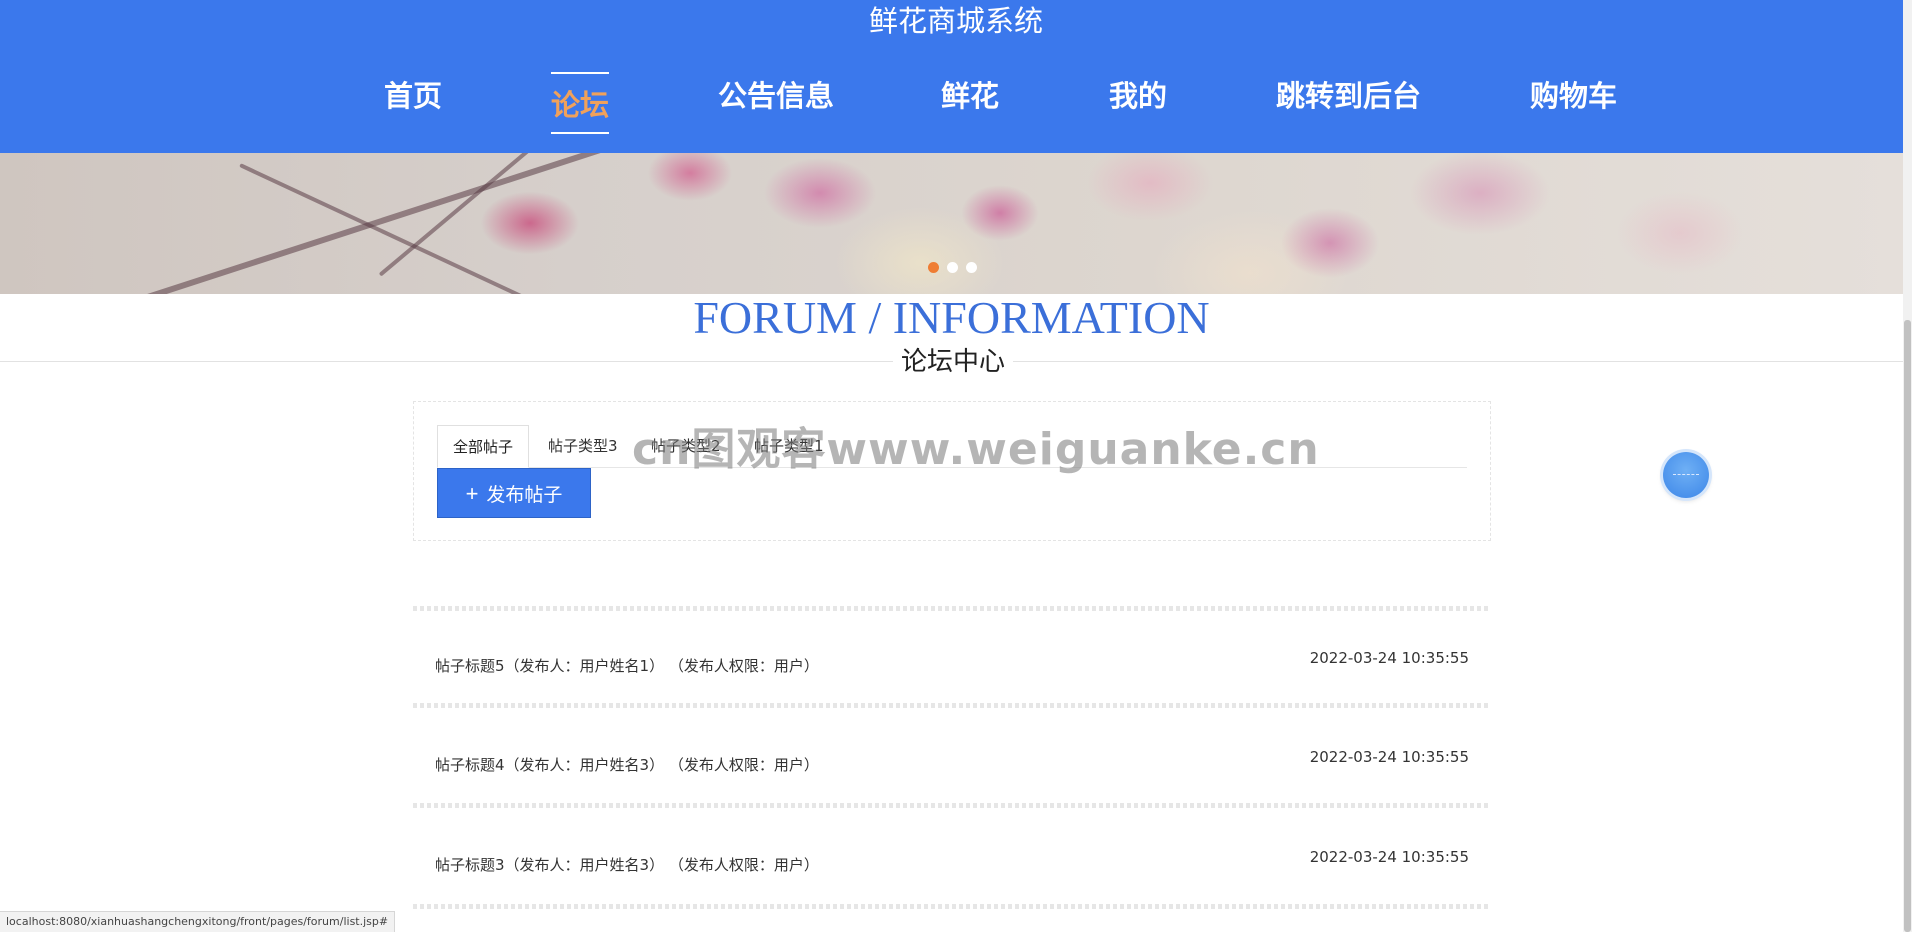  I want to click on floating-action-button, so click(1686, 475).